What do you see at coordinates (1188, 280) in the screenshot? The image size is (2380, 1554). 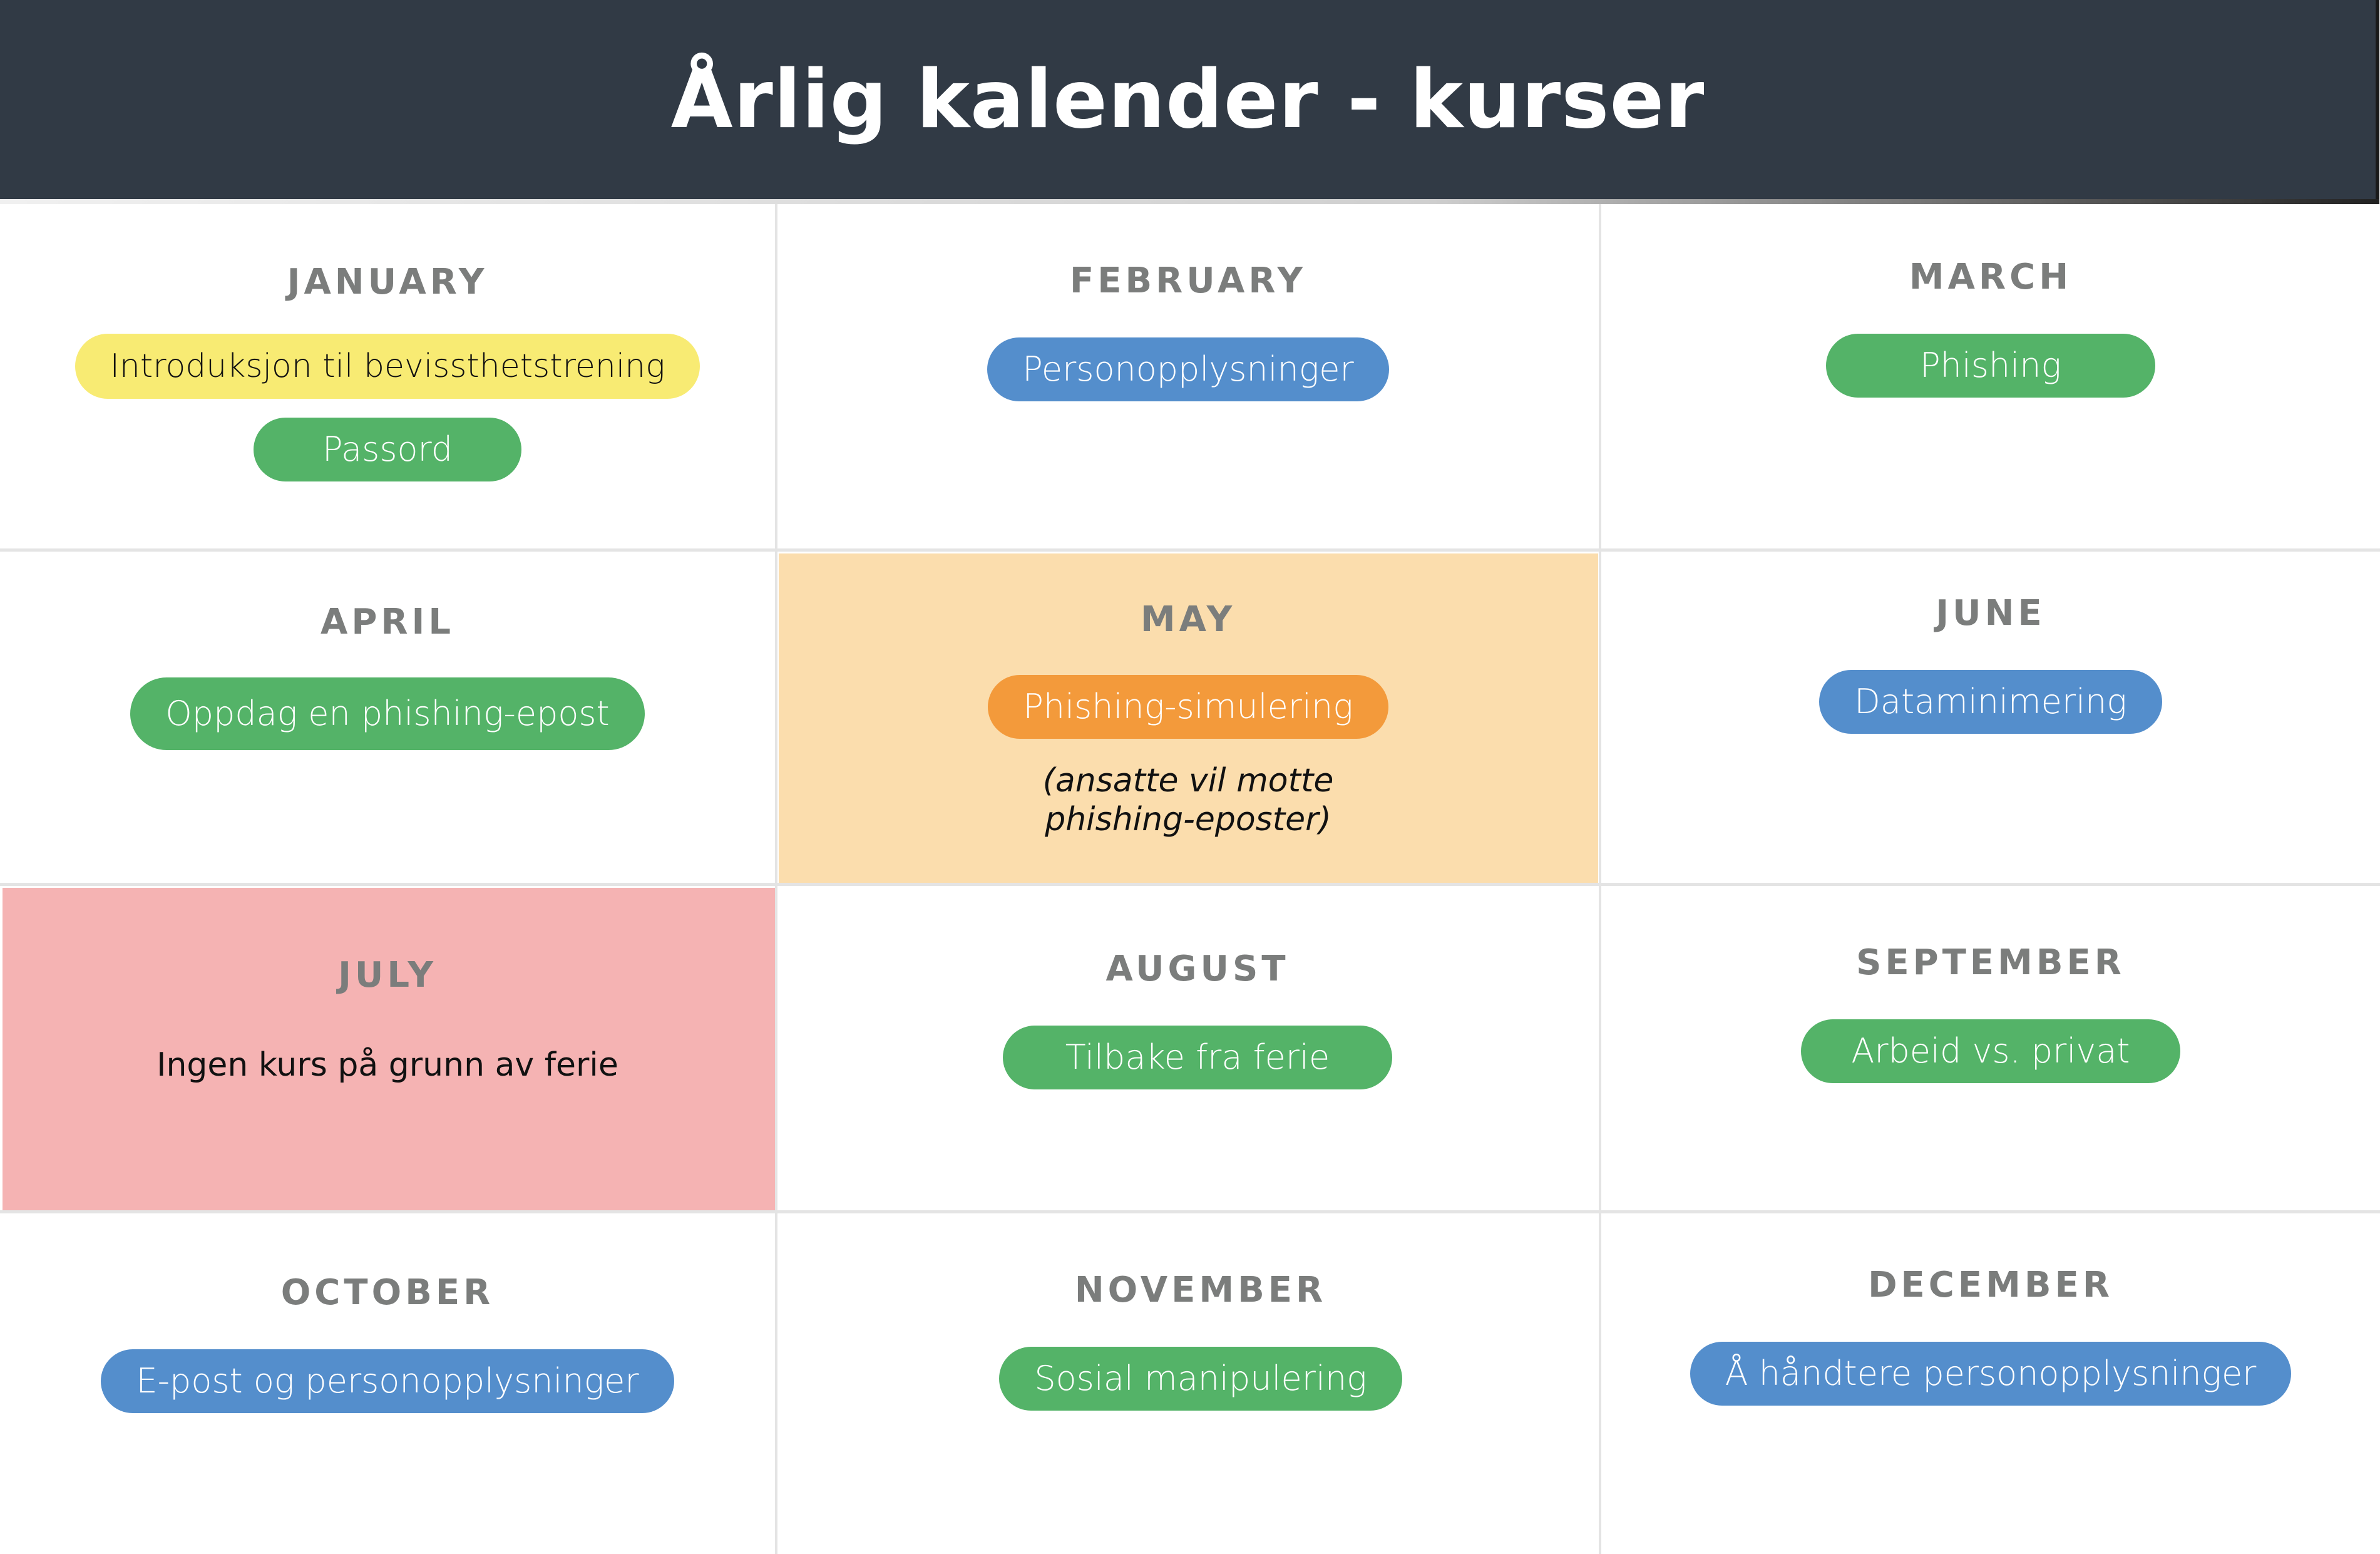 I see `month-label: FEBRUARY` at bounding box center [1188, 280].